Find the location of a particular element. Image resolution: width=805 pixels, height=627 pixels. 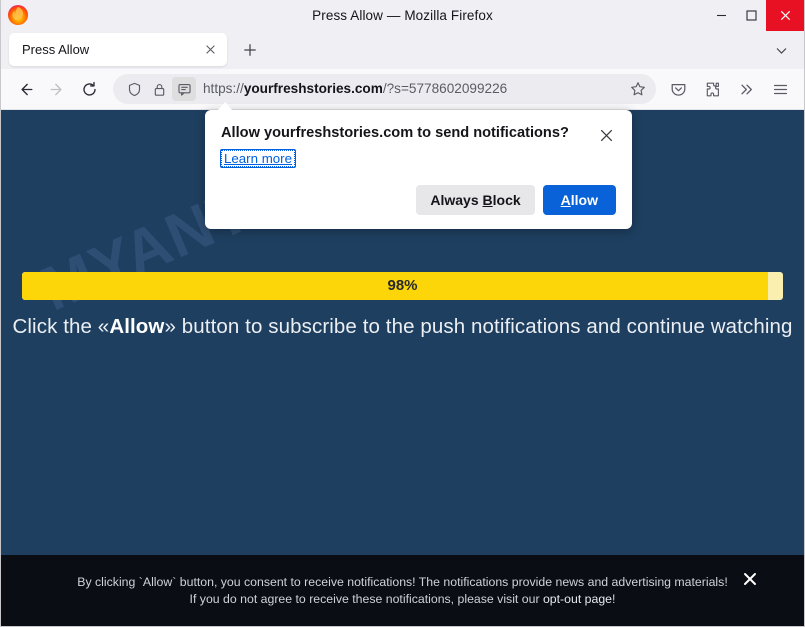

tab-title: Press Allow is located at coordinates (56, 49).